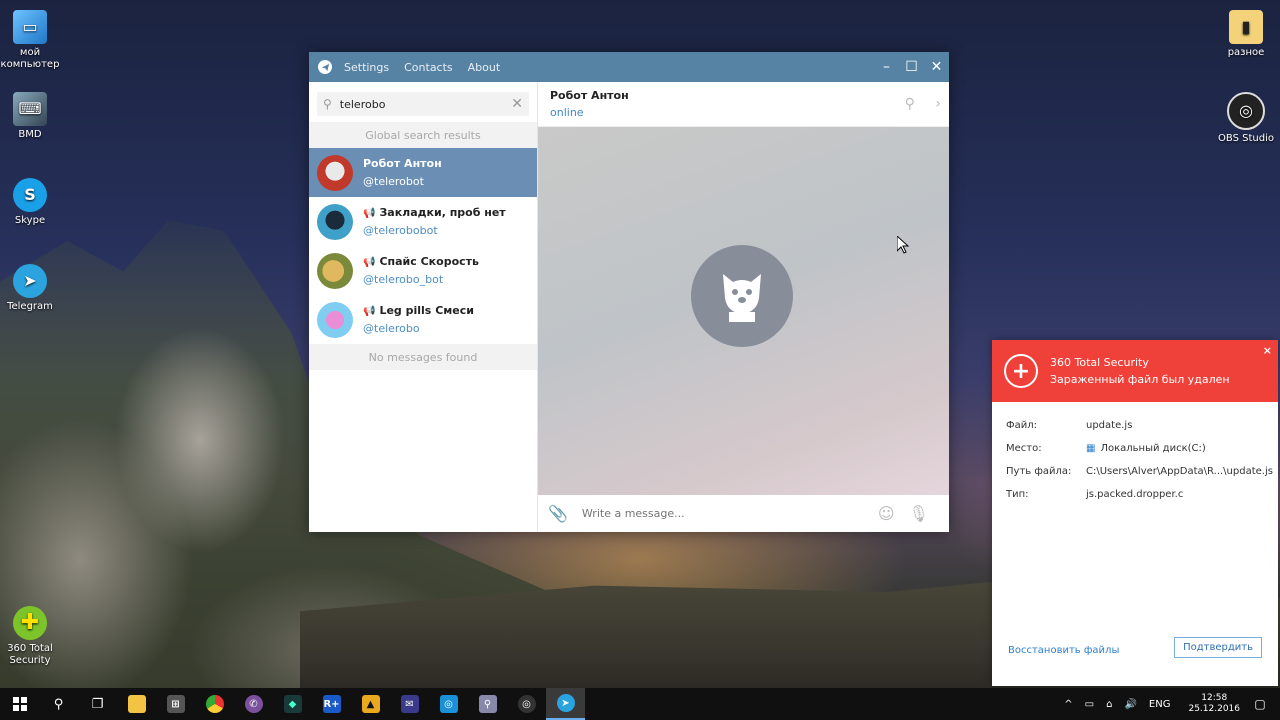 Image resolution: width=1280 pixels, height=720 pixels. I want to click on desktop-icon-my-computer: ▭ мой компьютер, so click(32, 40).